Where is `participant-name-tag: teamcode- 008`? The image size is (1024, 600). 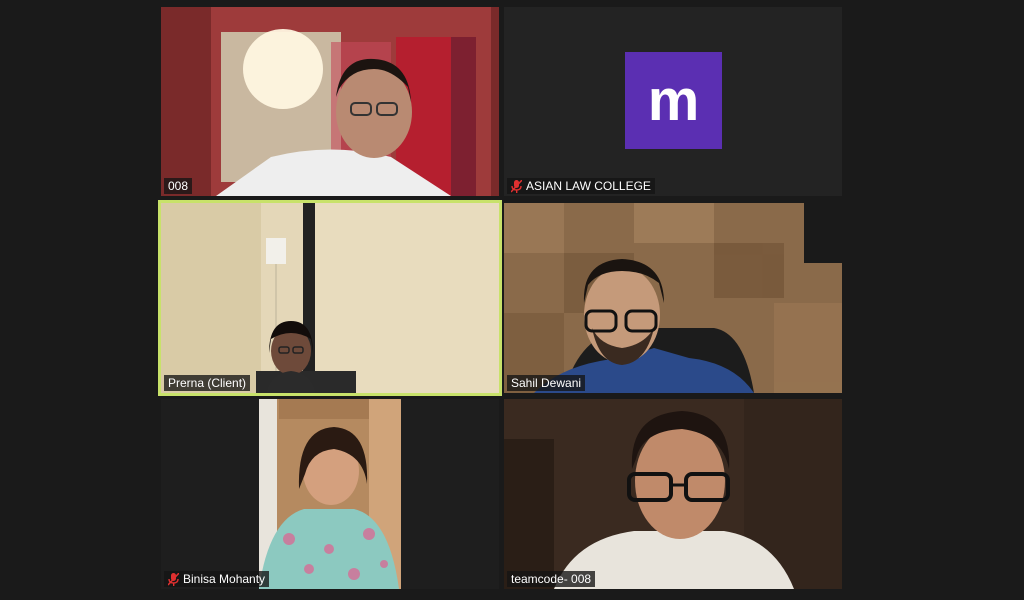 participant-name-tag: teamcode- 008 is located at coordinates (551, 579).